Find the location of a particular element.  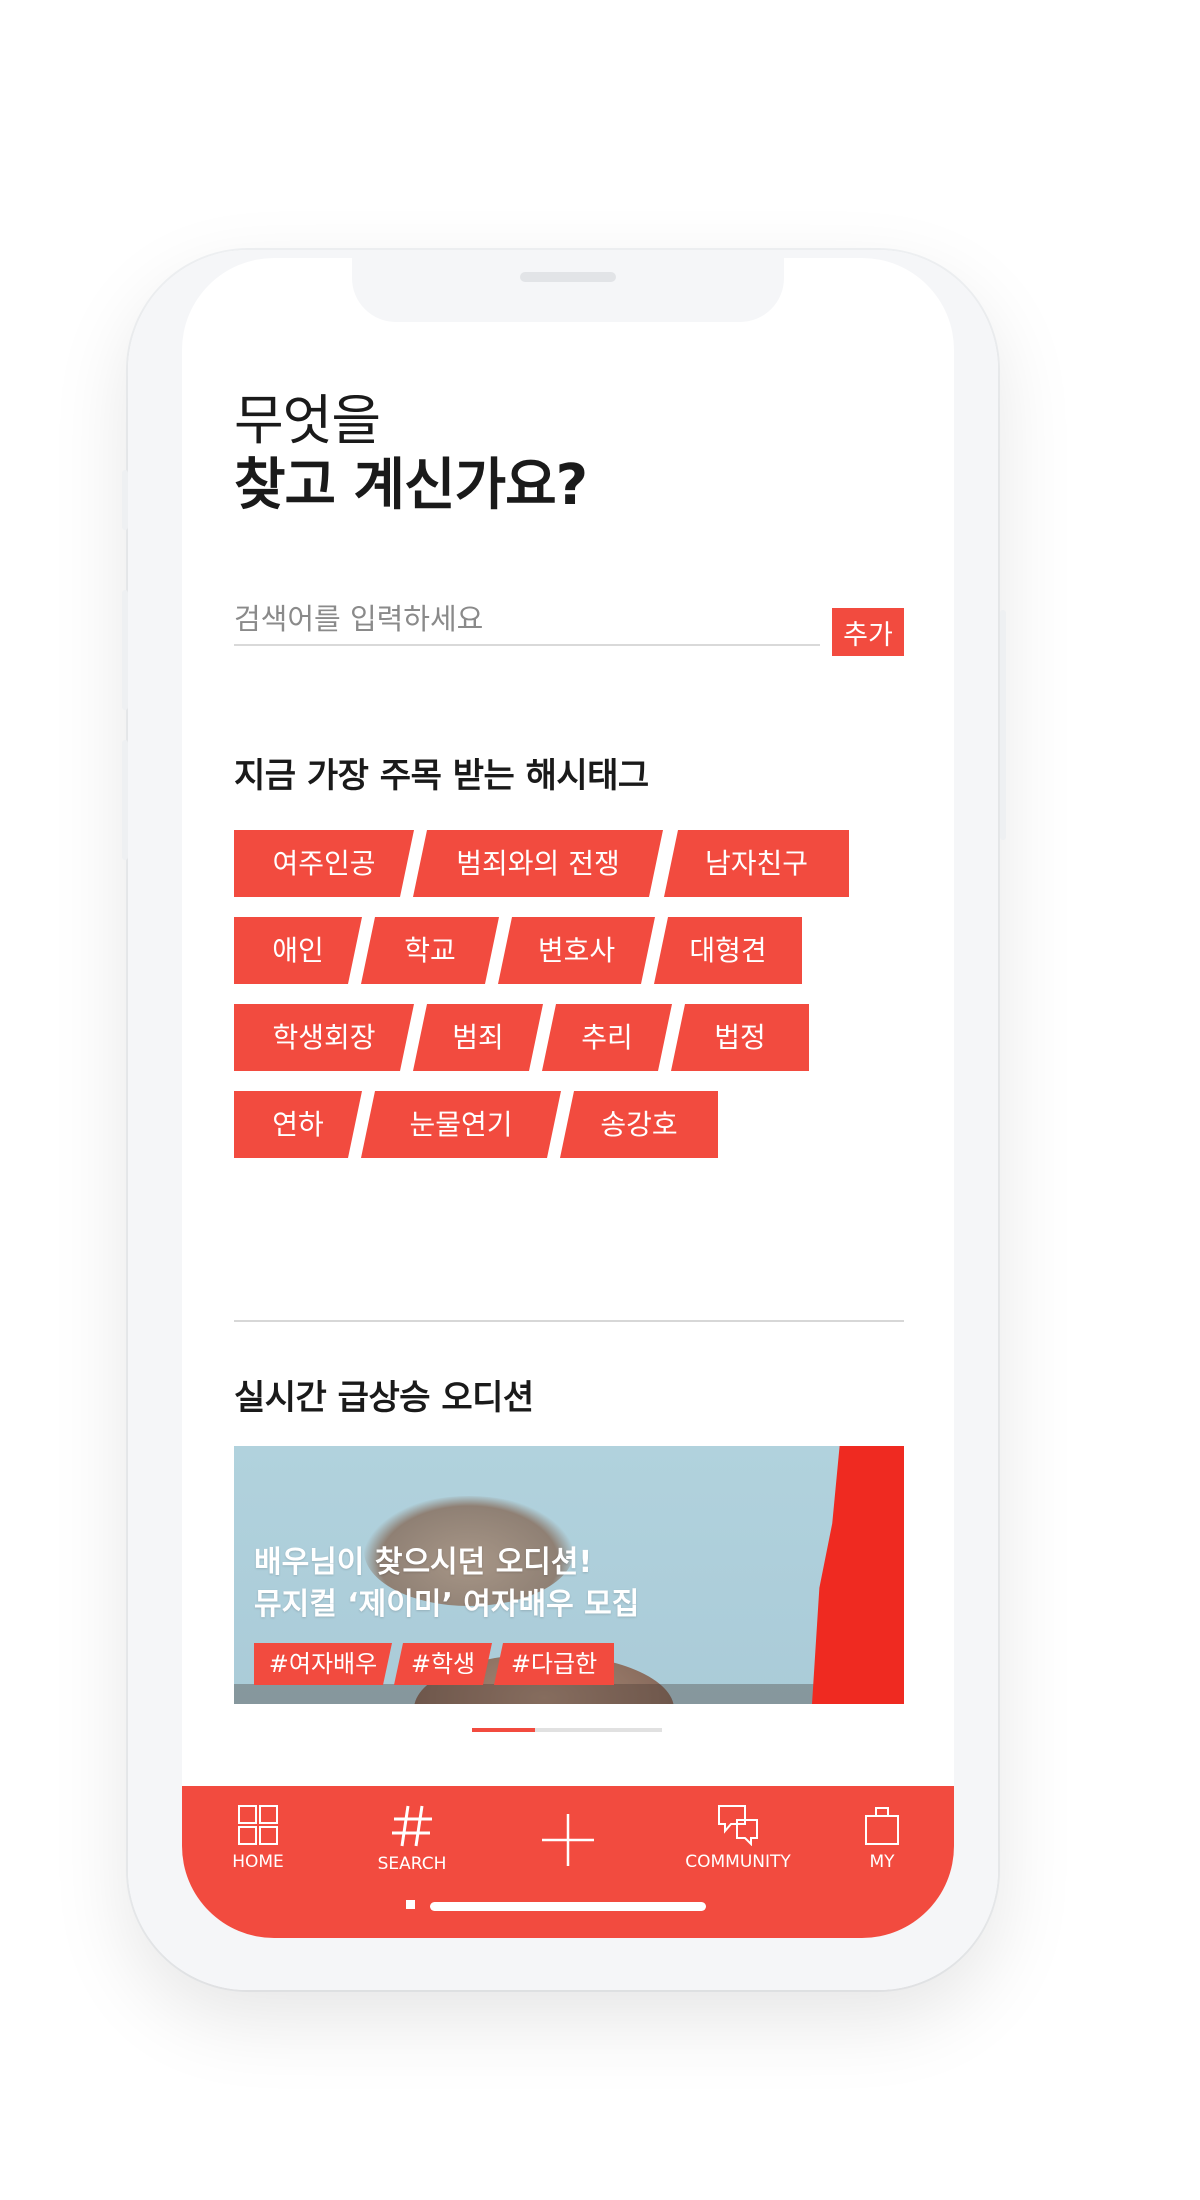

nav-item-home: HOME is located at coordinates (258, 1849).